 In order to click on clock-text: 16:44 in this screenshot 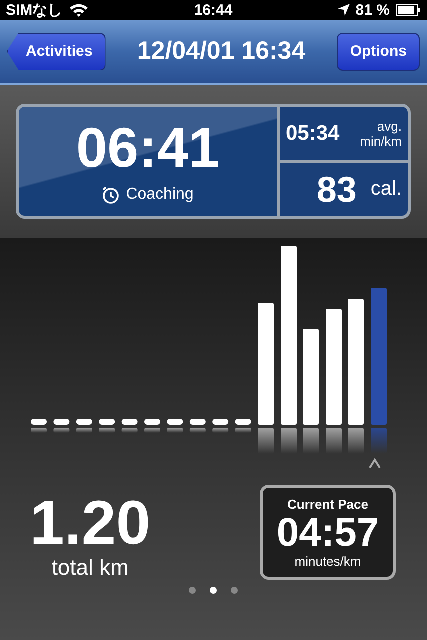, I will do `click(213, 10)`.